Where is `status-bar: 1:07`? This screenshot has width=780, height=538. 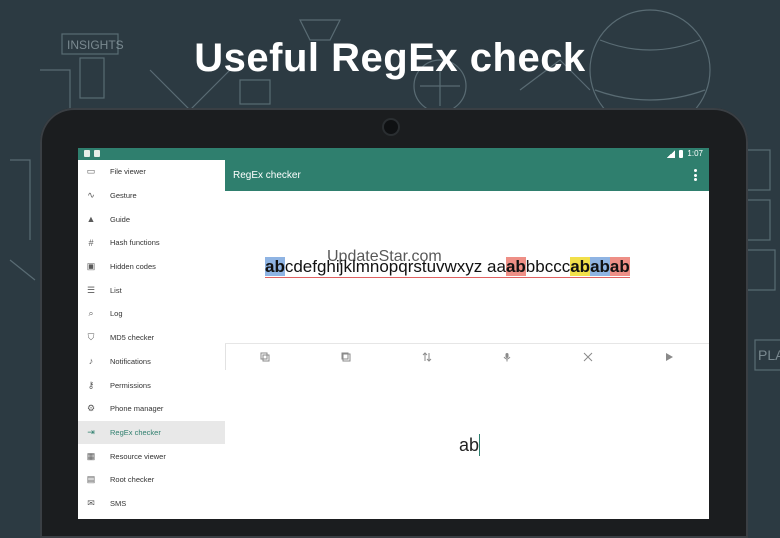 status-bar: 1:07 is located at coordinates (393, 154).